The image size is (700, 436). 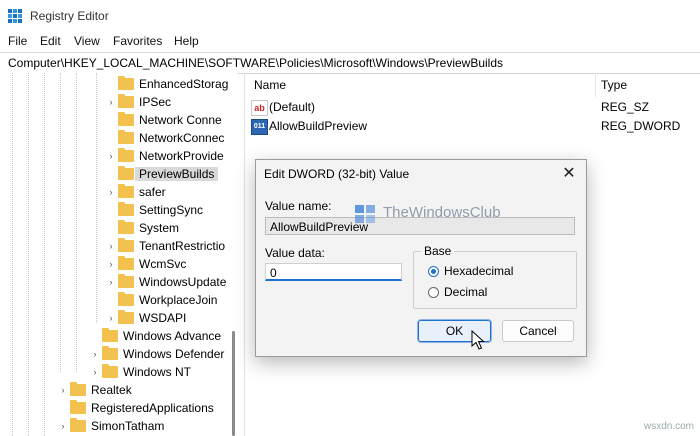 I want to click on tree-item: PreviewBuilds, so click(x=119, y=174).